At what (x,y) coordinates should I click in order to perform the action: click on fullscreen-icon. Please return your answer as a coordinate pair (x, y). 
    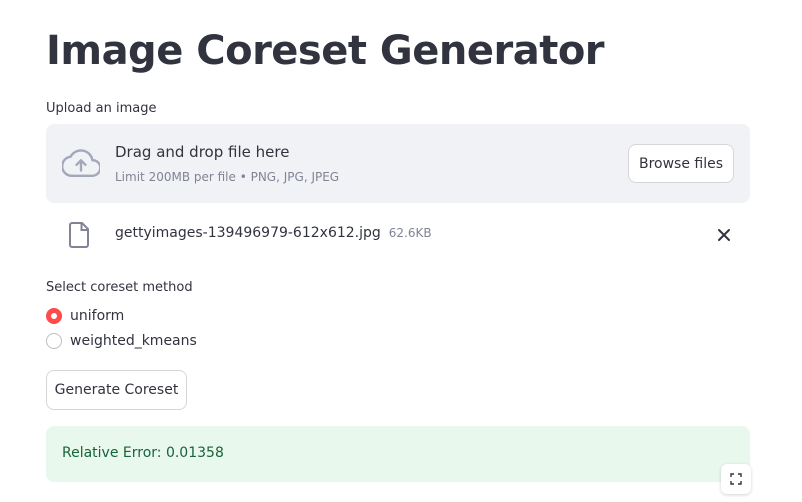
    Looking at the image, I should click on (736, 479).